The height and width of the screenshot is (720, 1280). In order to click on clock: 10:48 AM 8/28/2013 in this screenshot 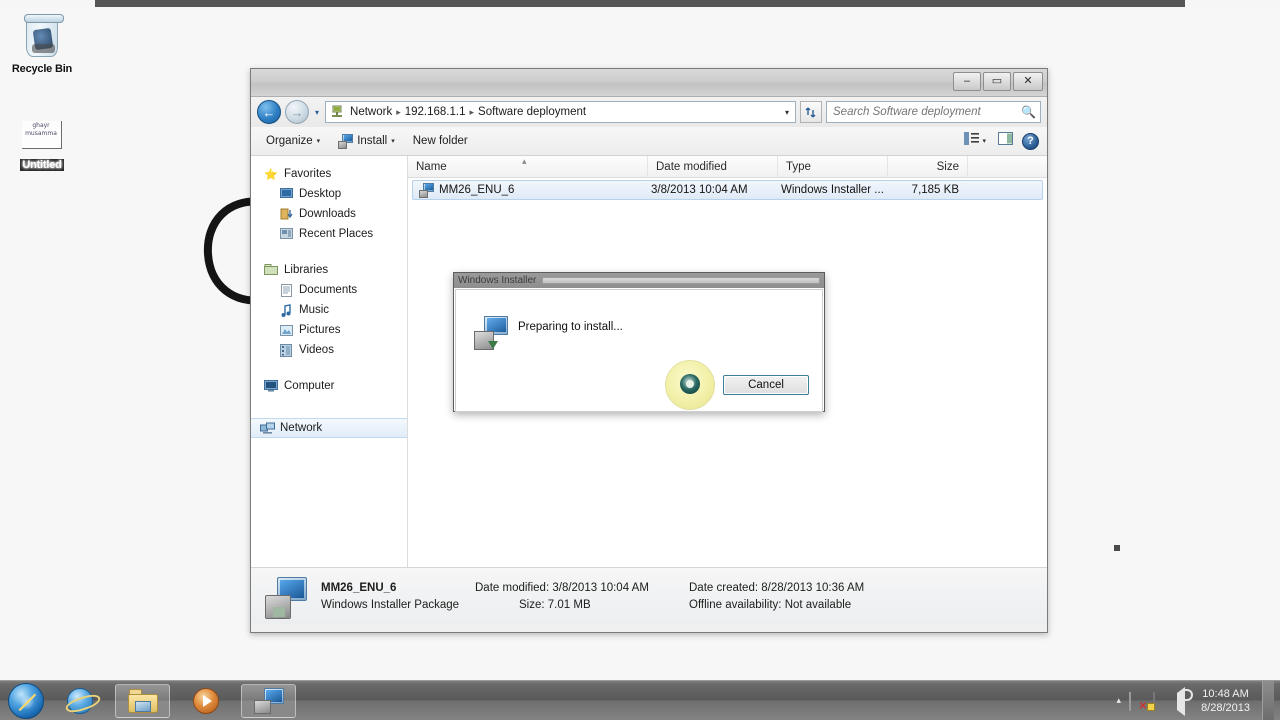, I will do `click(1227, 701)`.